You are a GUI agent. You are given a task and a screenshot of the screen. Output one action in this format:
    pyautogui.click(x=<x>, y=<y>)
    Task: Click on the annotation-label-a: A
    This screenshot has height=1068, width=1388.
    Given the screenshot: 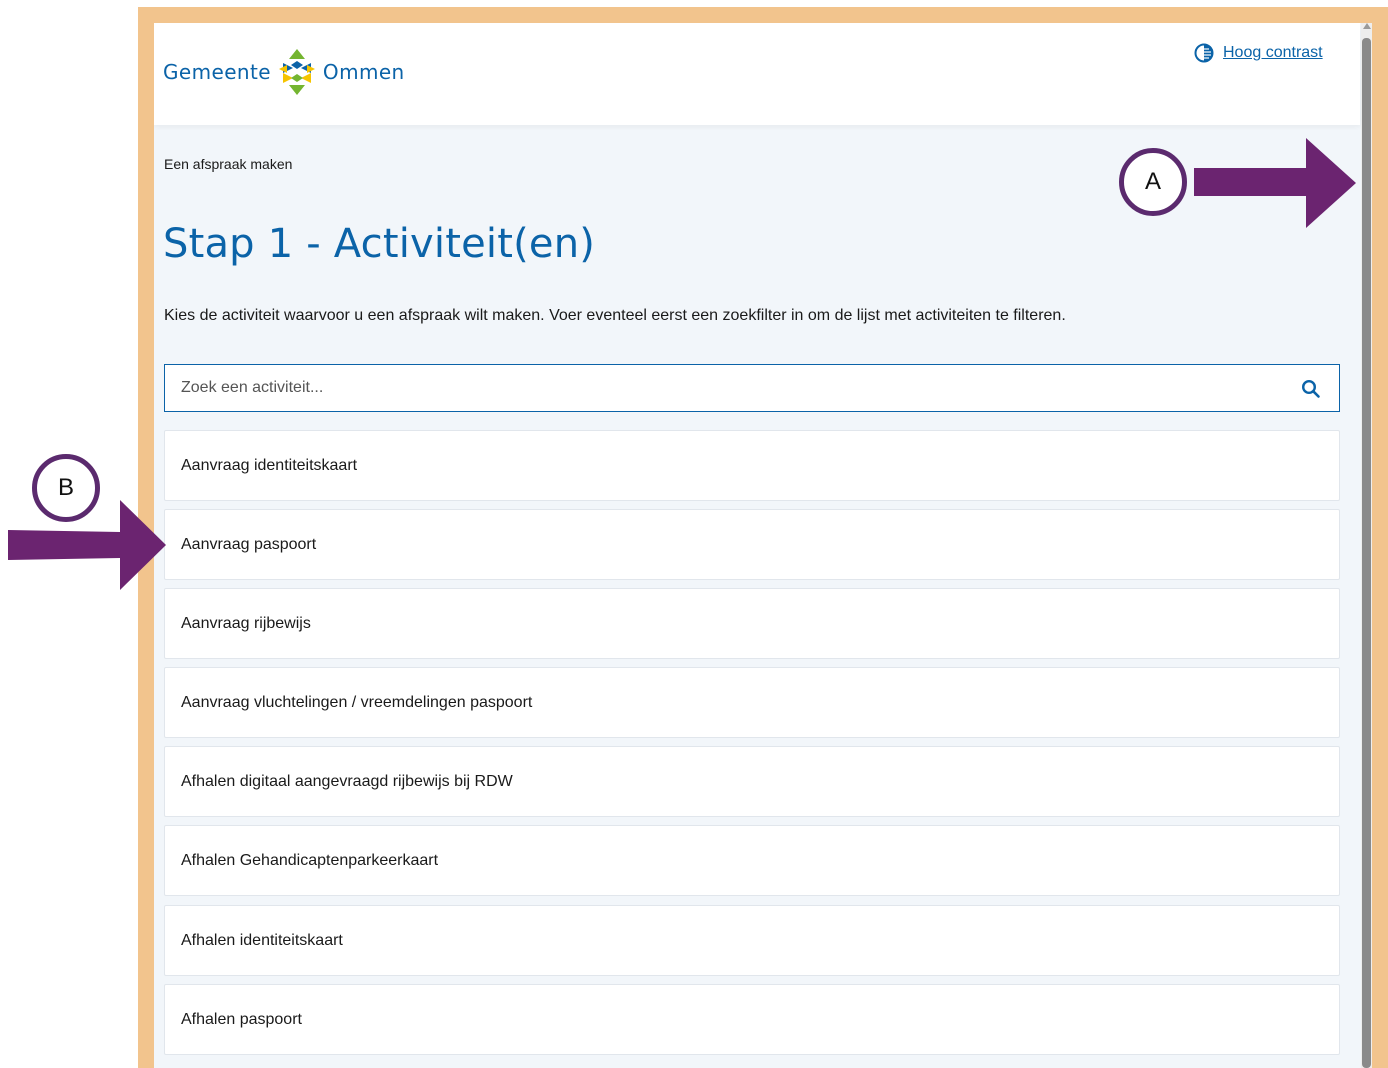 What is the action you would take?
    pyautogui.click(x=1152, y=181)
    